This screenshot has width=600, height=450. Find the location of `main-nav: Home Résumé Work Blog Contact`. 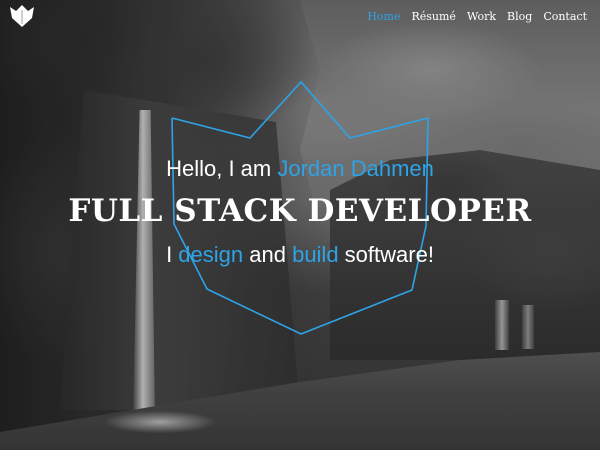

main-nav: Home Résumé Work Blog Contact is located at coordinates (471, 16).